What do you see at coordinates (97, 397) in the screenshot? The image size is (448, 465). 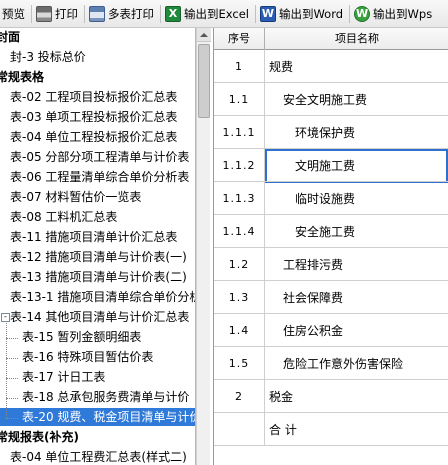 I see `tree-item: 表-18 总承包服务费清单与计价` at bounding box center [97, 397].